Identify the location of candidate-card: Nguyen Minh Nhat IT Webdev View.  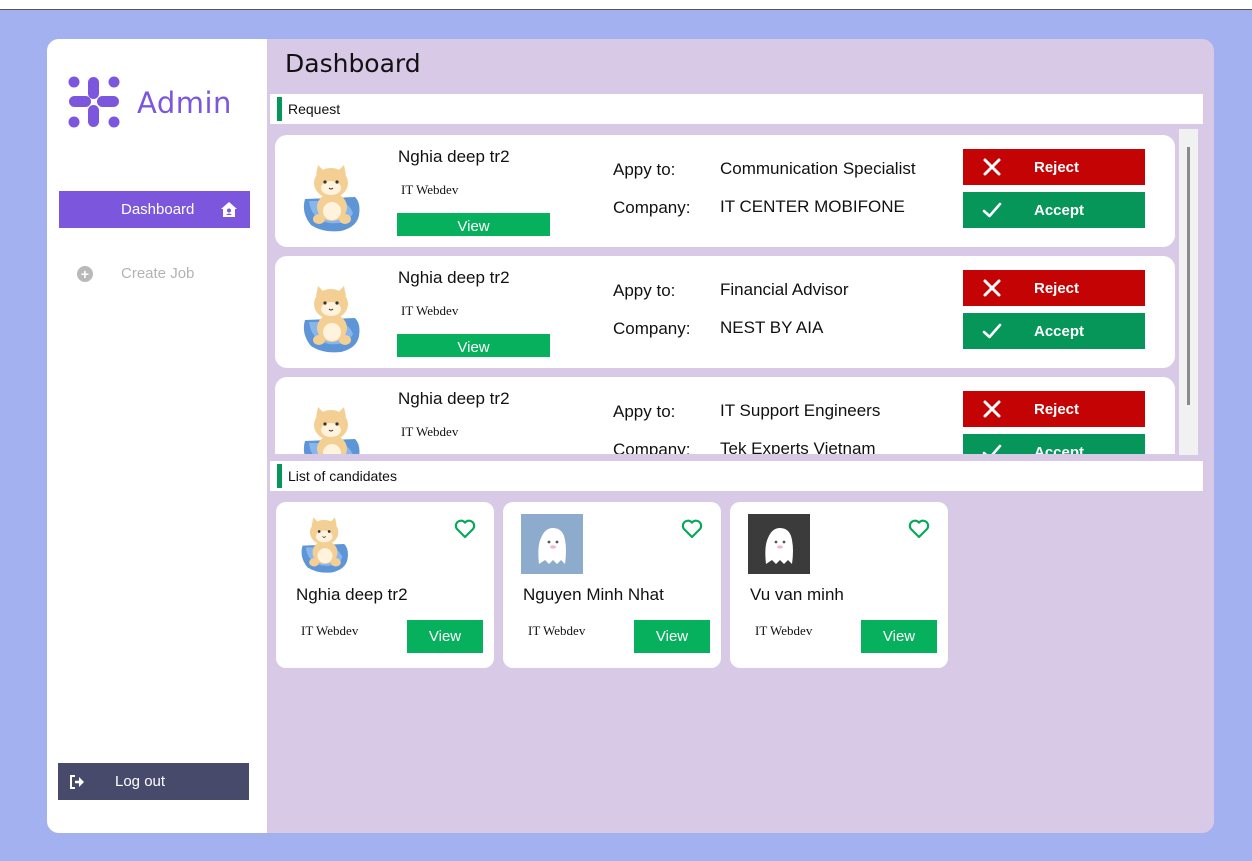
(612, 585).